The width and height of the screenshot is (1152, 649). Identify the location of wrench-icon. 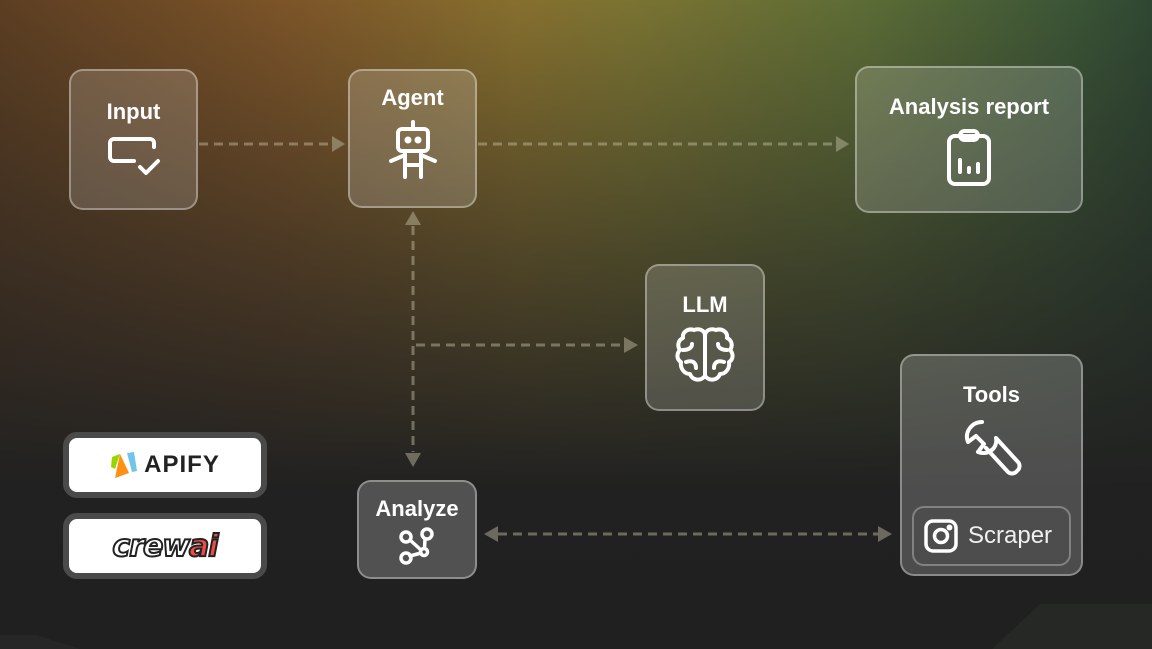
(992, 448).